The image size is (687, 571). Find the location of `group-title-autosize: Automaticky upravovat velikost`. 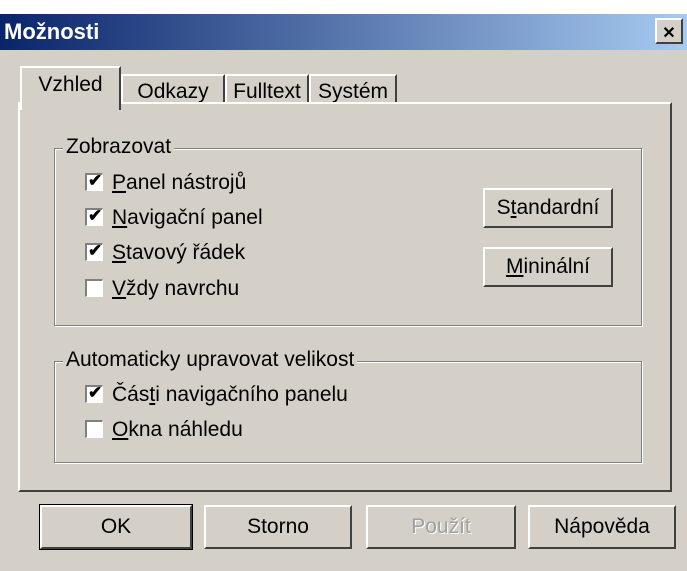

group-title-autosize: Automaticky upravovat velikost is located at coordinates (210, 360).